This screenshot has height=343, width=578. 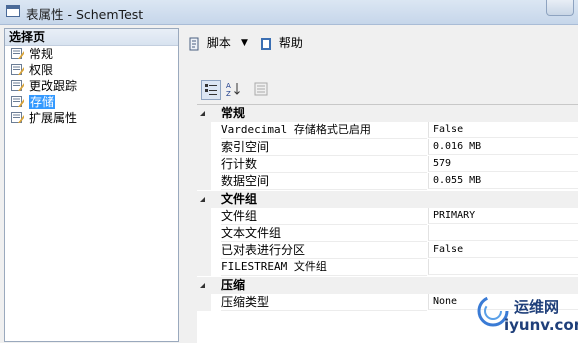 What do you see at coordinates (91, 37) in the screenshot?
I see `select-page-header: 选择页` at bounding box center [91, 37].